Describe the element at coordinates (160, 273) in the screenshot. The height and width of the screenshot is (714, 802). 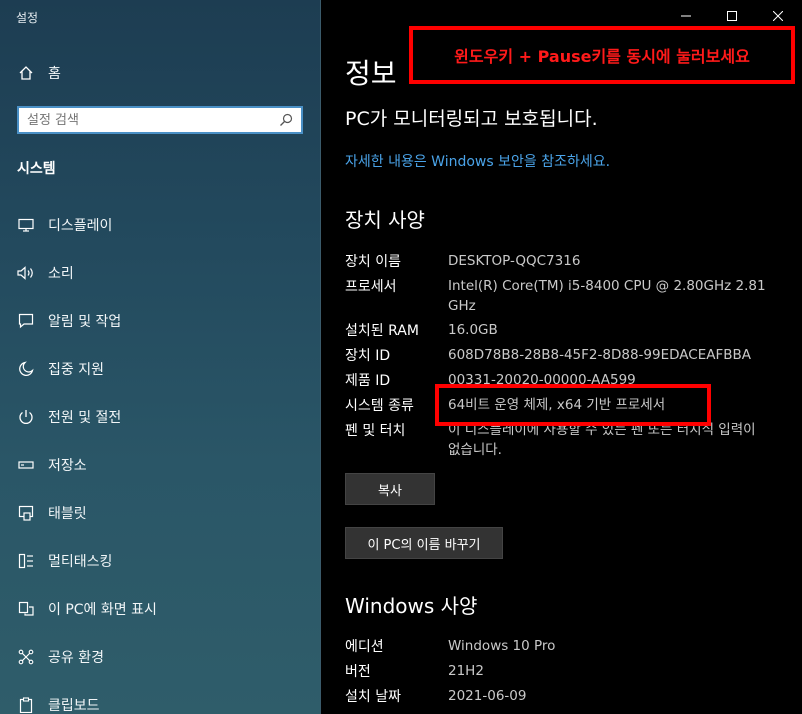
I see `sidebar-item-sound: 소리` at that location.